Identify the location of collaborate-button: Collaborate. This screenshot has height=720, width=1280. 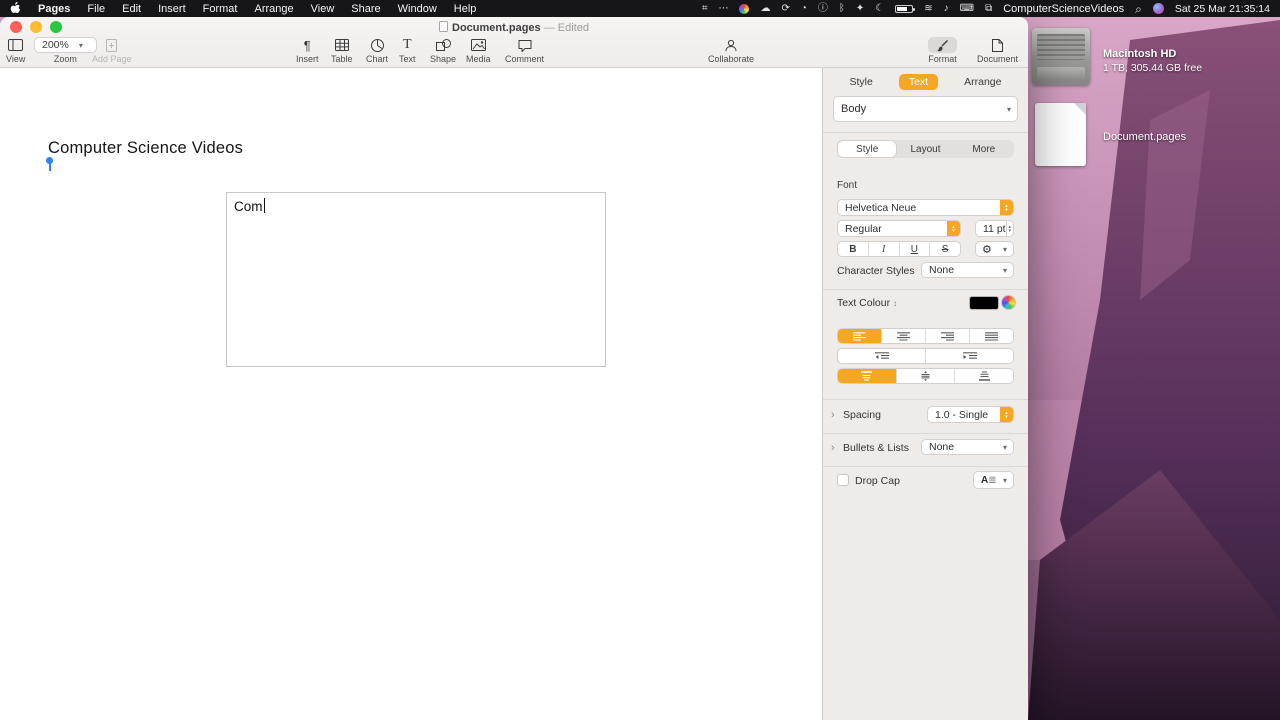
(731, 50).